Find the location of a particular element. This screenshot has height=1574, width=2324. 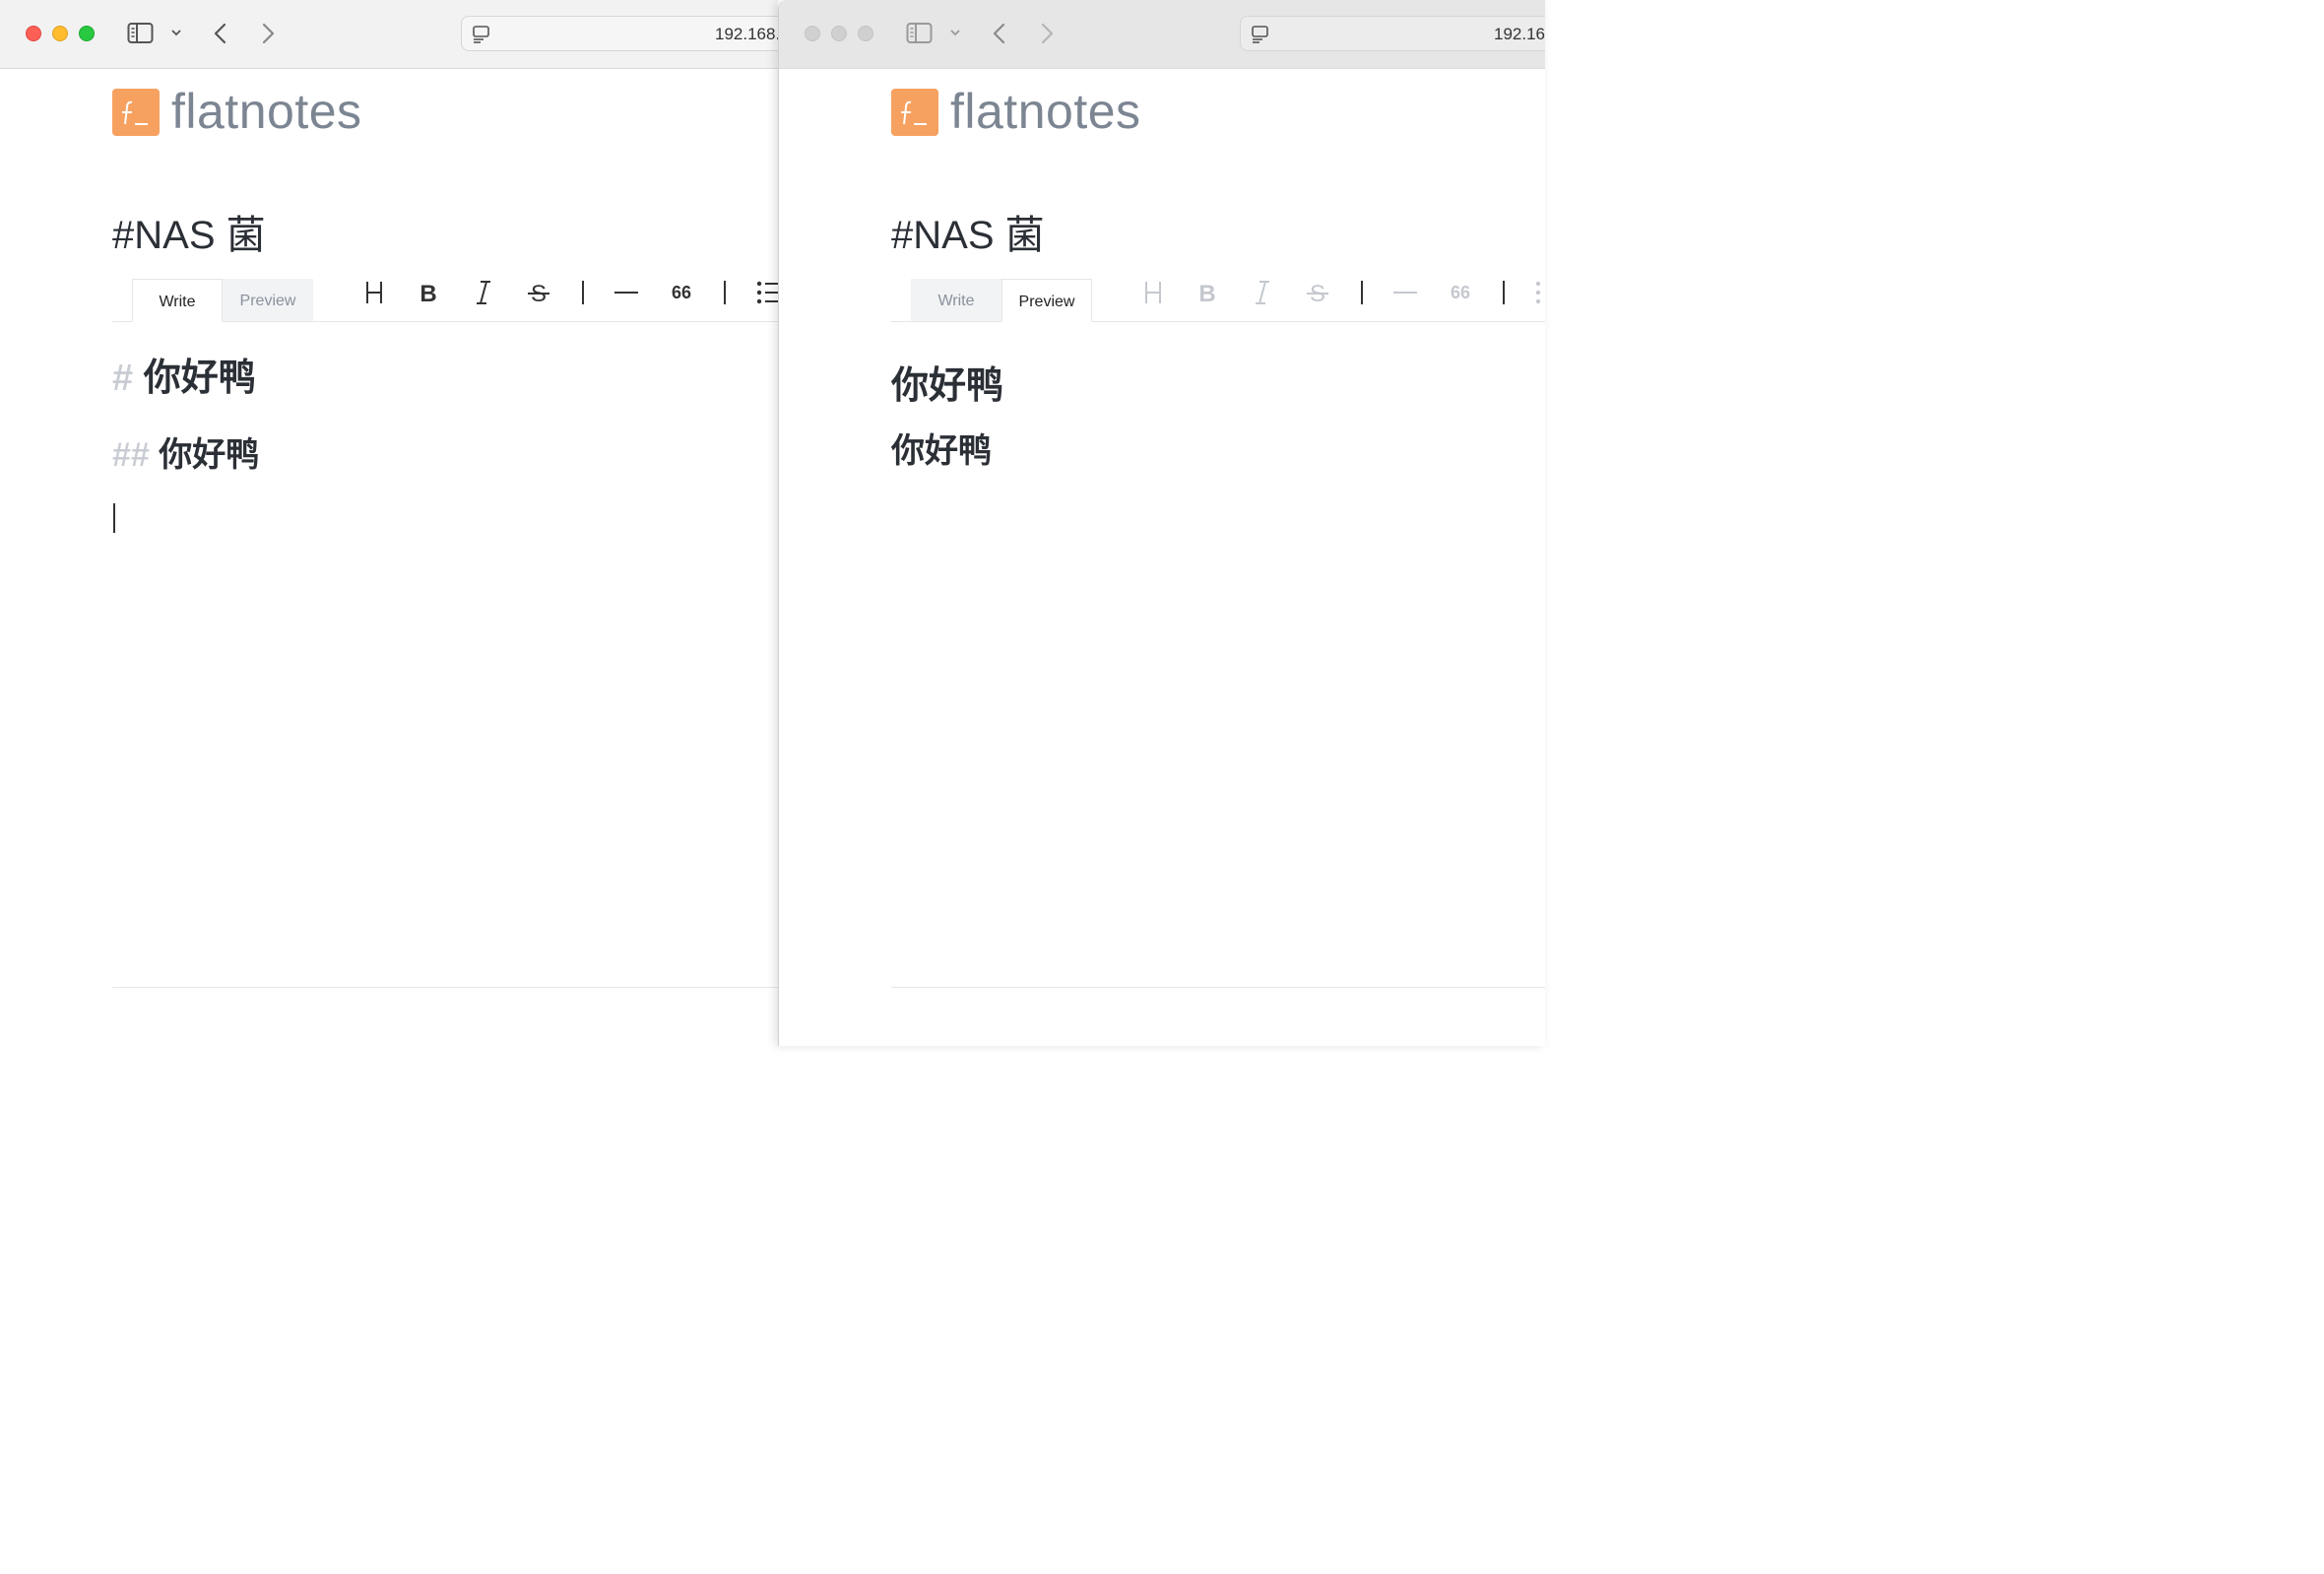

titlebar: 192.16 is located at coordinates (1162, 34).